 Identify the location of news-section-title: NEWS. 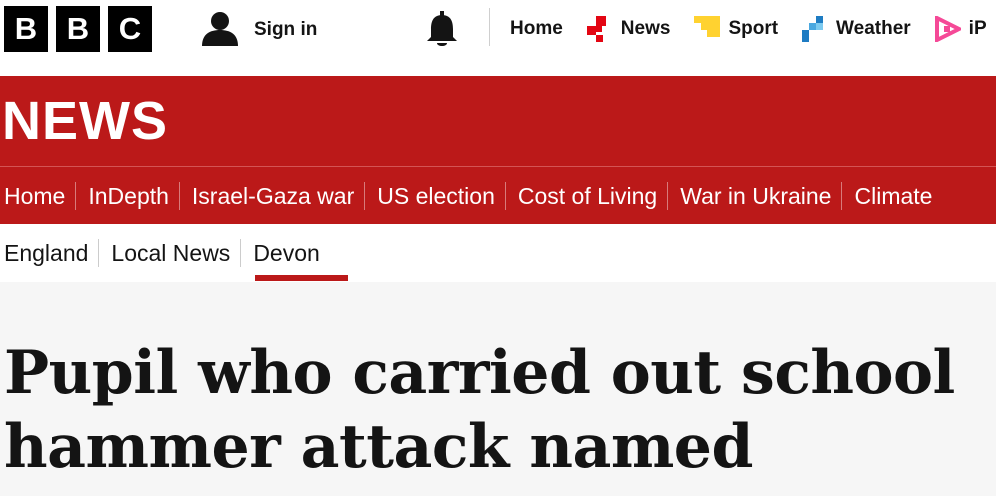
(85, 121).